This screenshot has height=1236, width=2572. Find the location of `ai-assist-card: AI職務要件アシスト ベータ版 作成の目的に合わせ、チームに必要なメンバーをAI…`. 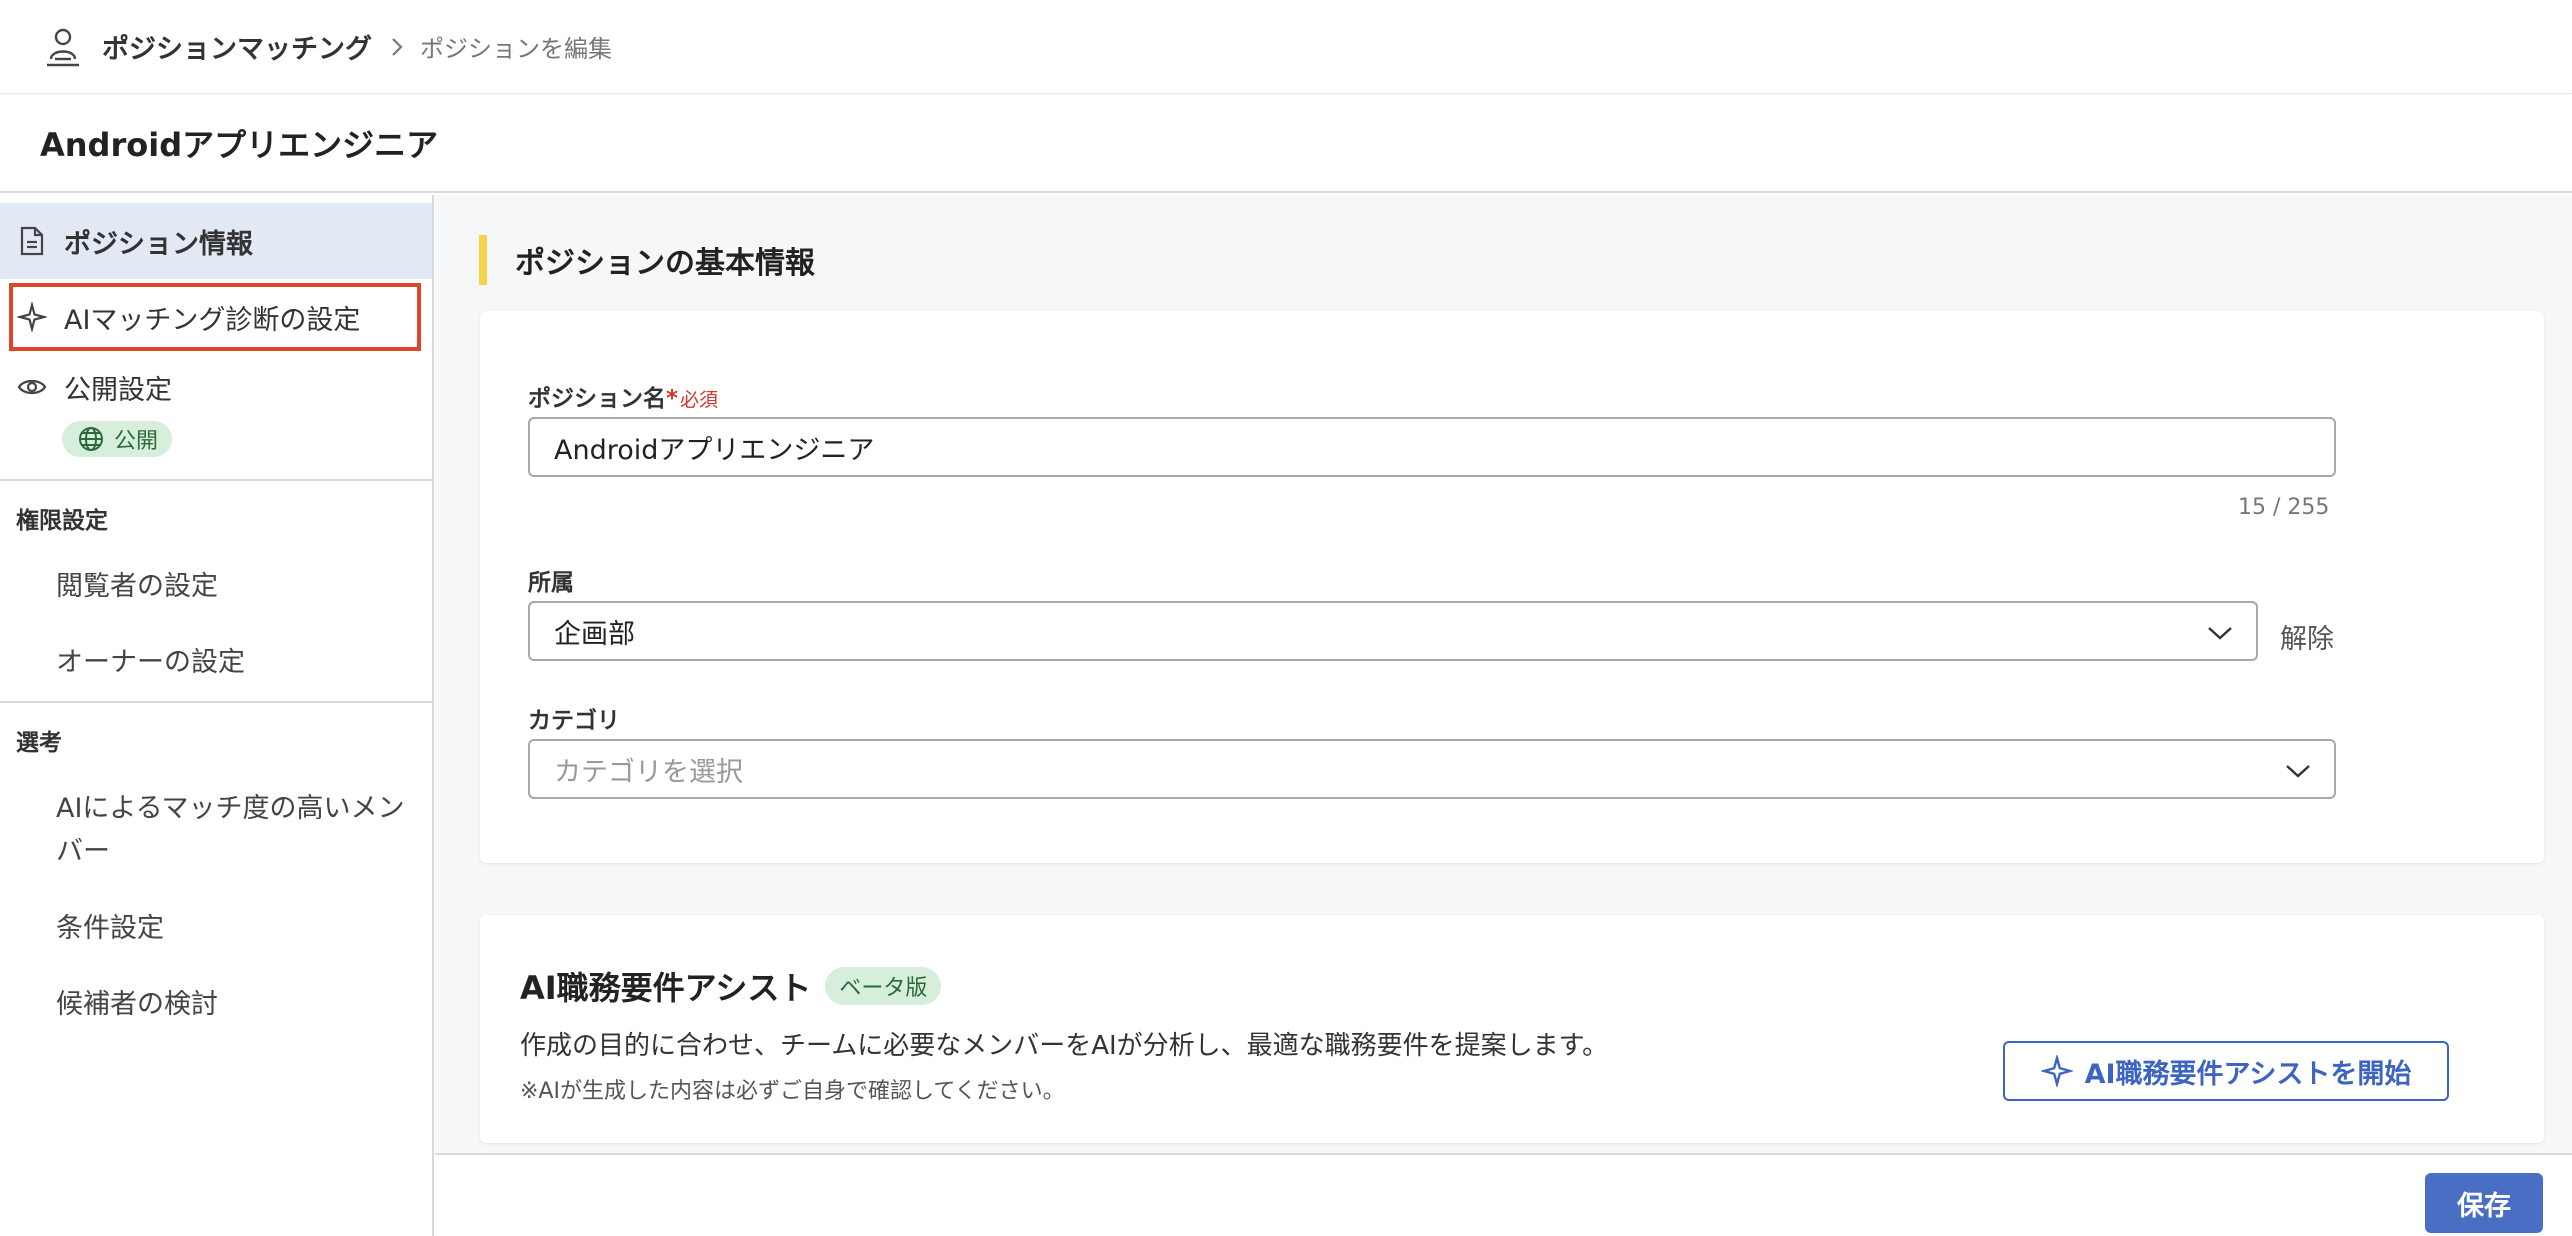

ai-assist-card: AI職務要件アシスト ベータ版 作成の目的に合わせ、チームに必要なメンバーをAI… is located at coordinates (1512, 1029).